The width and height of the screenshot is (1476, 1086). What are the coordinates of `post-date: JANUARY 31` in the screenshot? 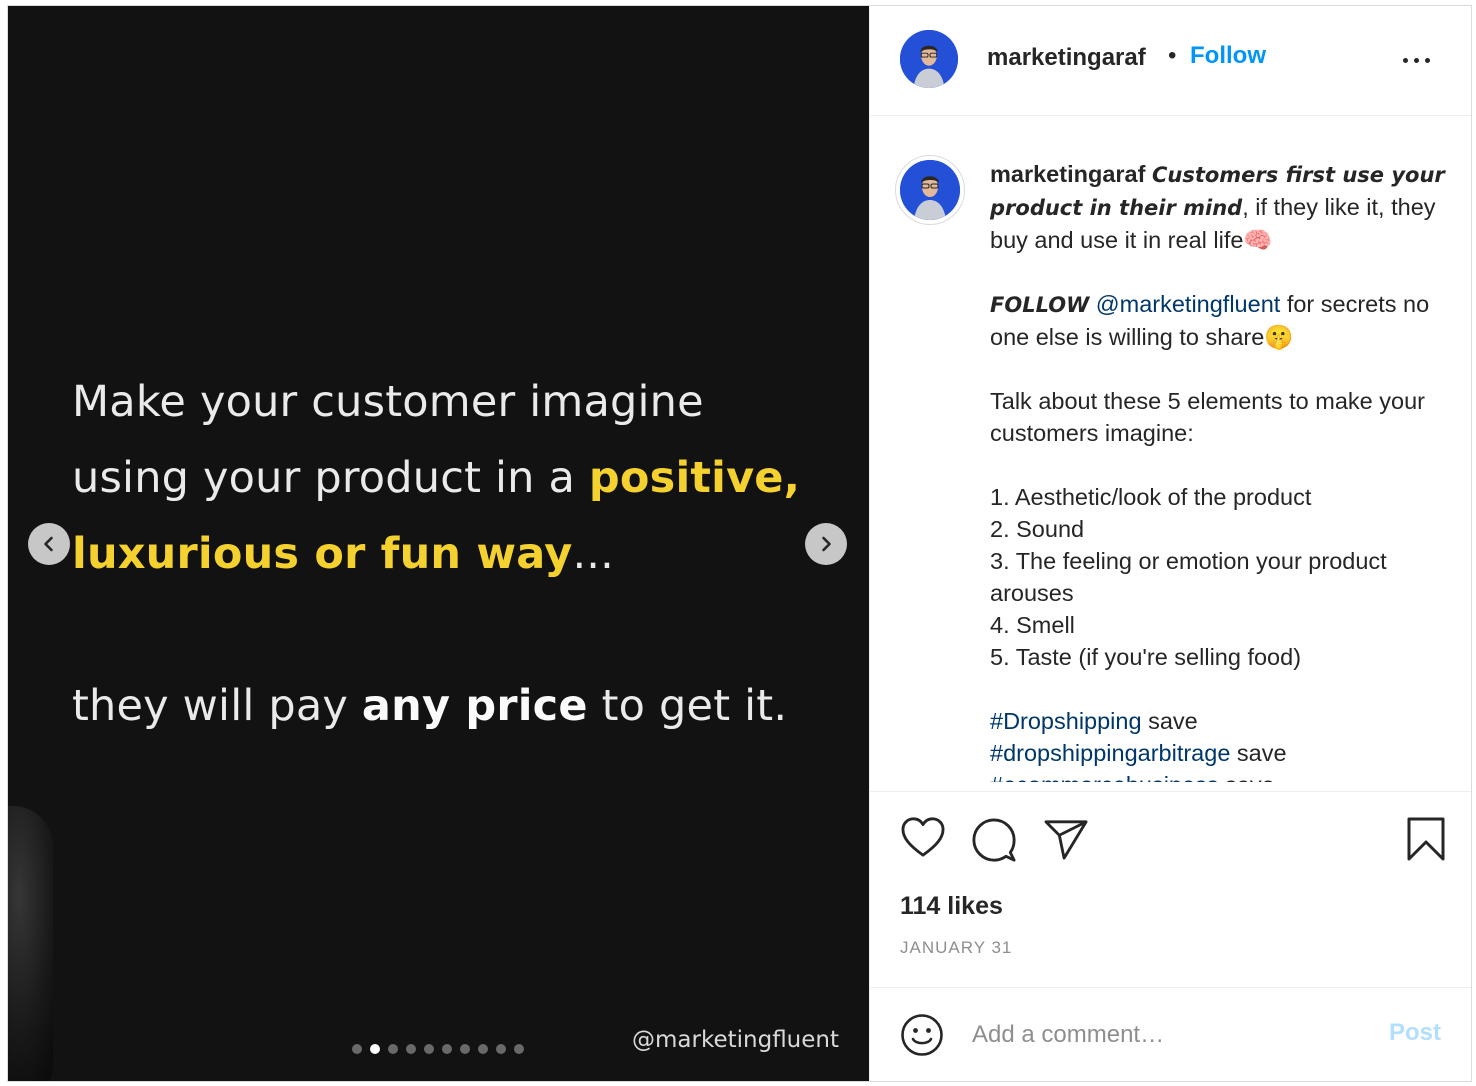 It's located at (956, 948).